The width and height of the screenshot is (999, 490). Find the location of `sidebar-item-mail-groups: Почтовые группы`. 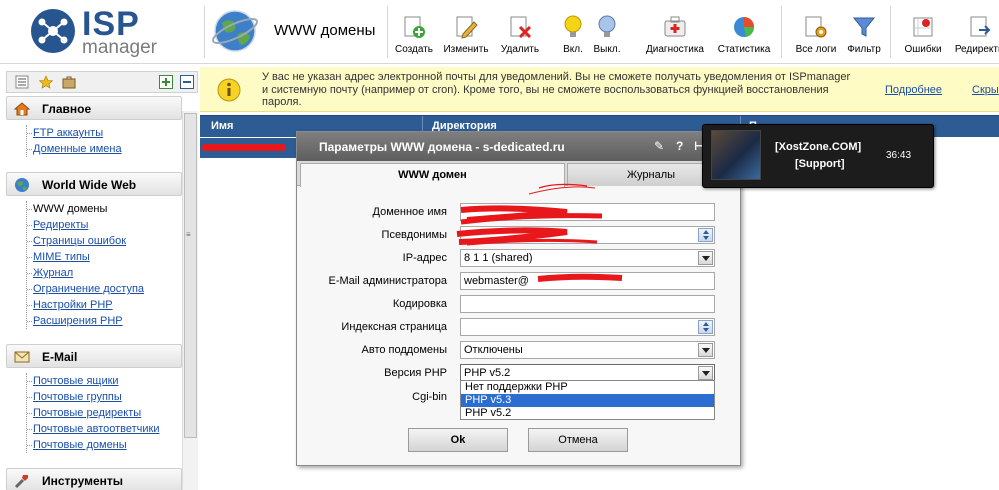

sidebar-item-mail-groups: Почтовые группы is located at coordinates (104, 397).